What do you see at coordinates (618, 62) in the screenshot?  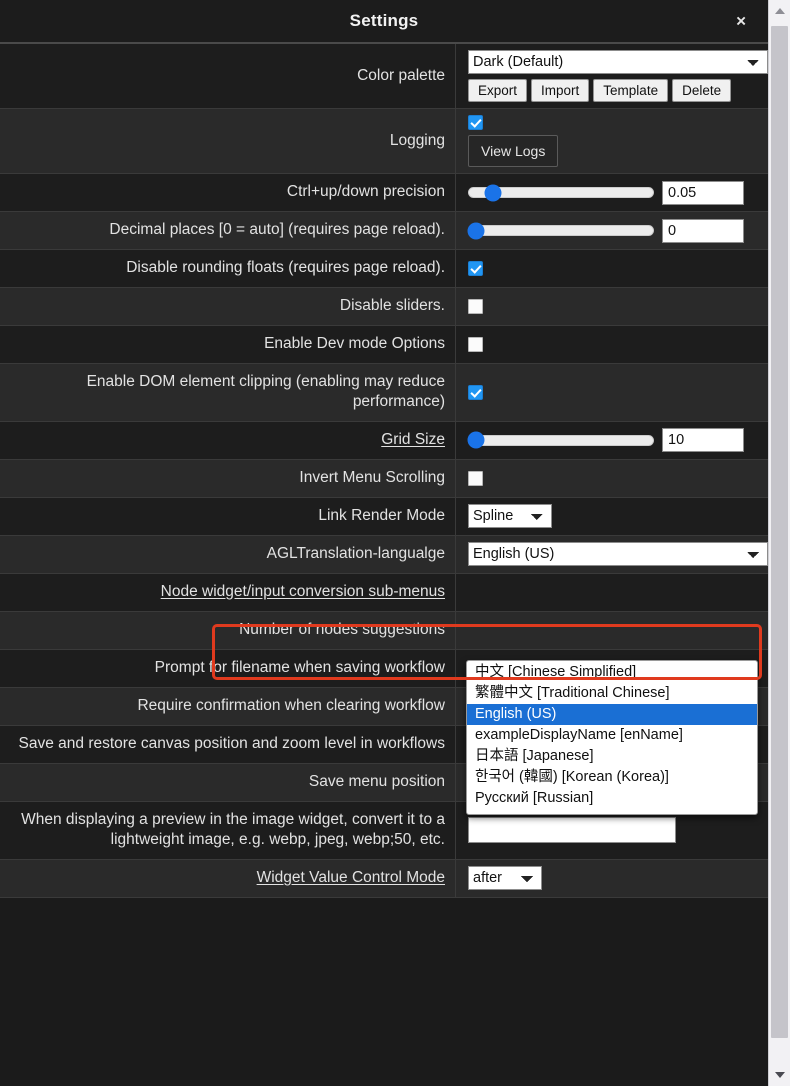 I see `setting-select: Dark (Default)` at bounding box center [618, 62].